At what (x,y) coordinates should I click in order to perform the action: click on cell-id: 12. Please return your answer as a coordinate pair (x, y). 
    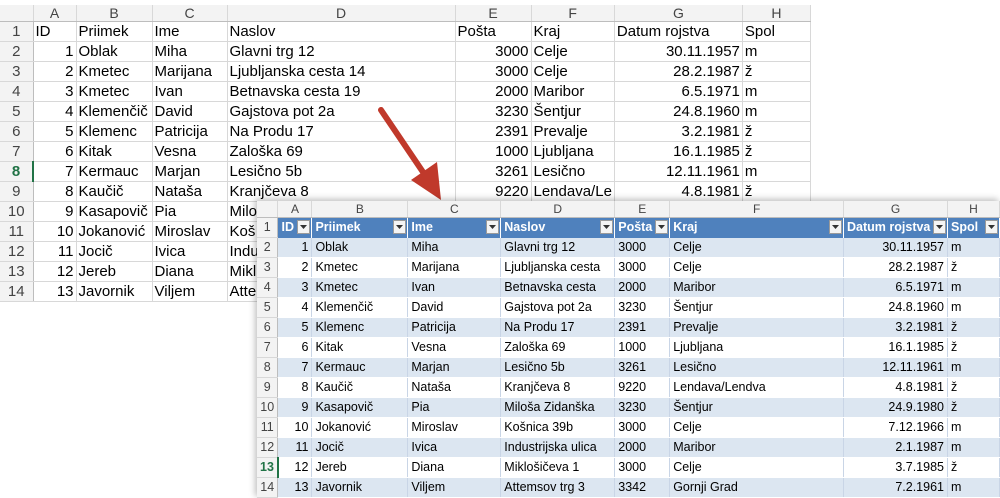
    Looking at the image, I should click on (55, 271).